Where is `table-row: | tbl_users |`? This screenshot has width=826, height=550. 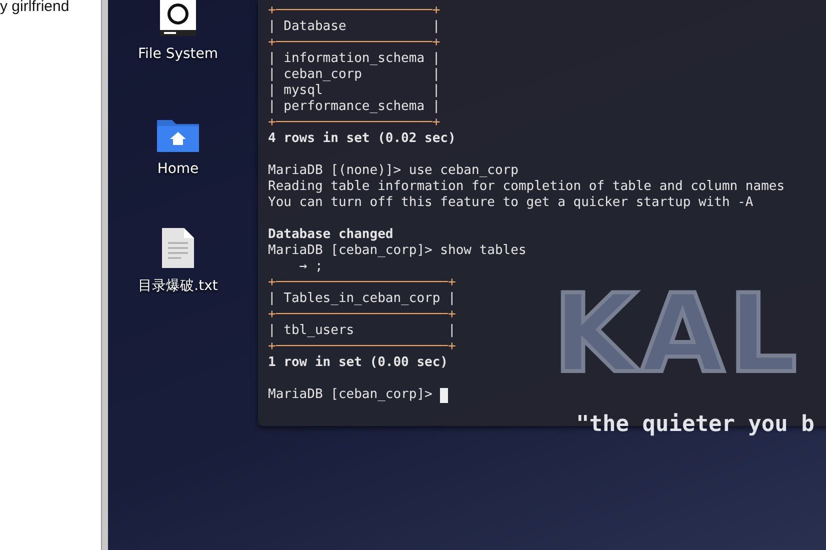
table-row: | tbl_users | is located at coordinates (362, 331).